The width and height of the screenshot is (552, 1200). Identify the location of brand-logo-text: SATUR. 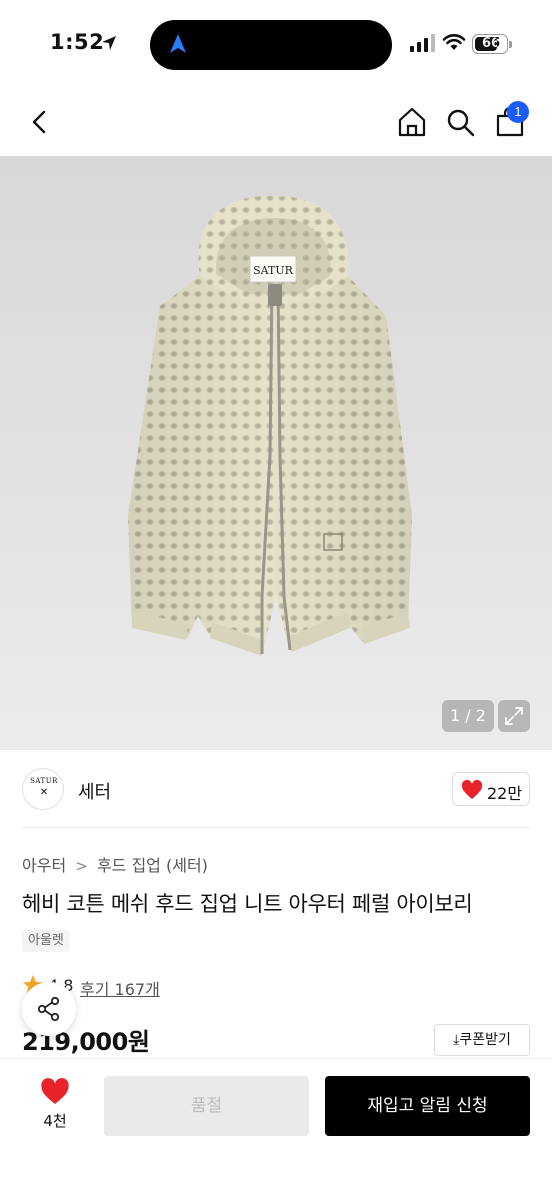
(44, 781).